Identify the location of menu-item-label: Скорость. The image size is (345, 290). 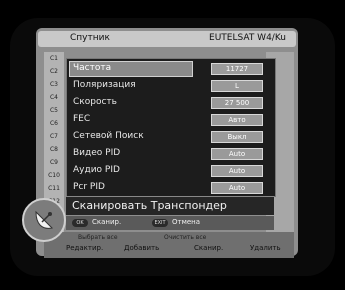
(95, 102).